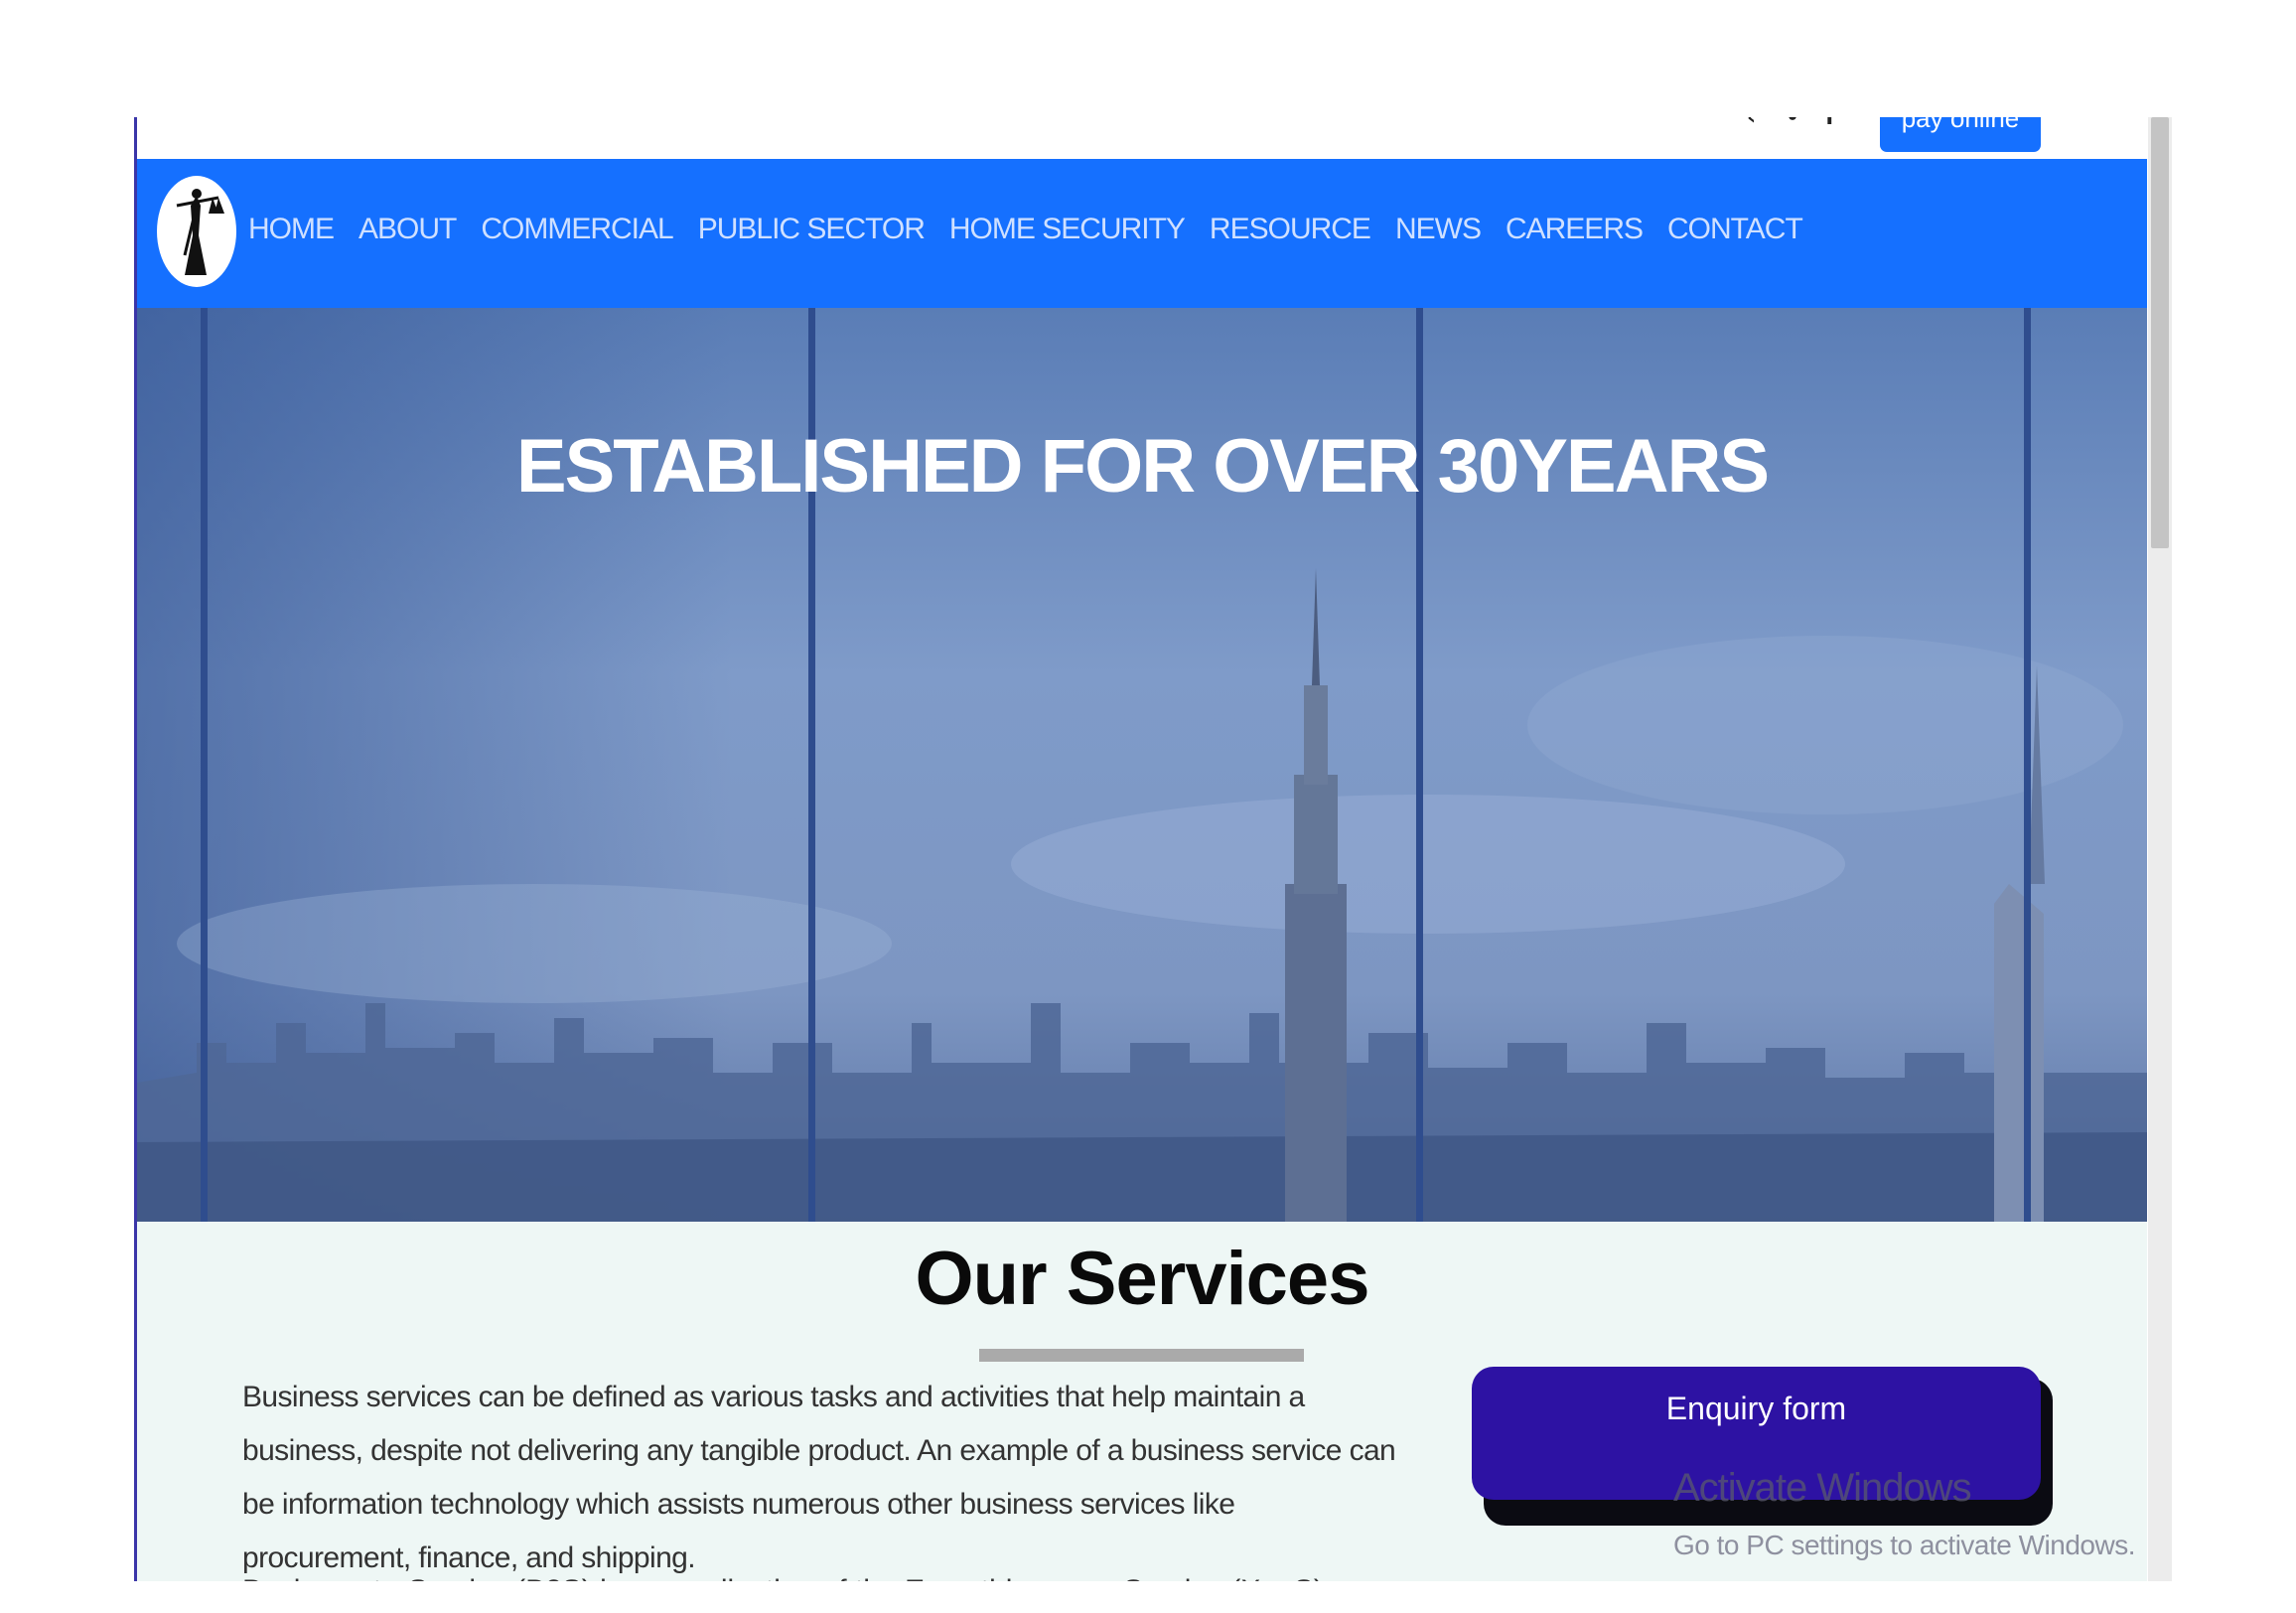 The height and width of the screenshot is (1613, 2296). Describe the element at coordinates (1822, 1488) in the screenshot. I see `activate-windows-title: Activate Windows` at that location.